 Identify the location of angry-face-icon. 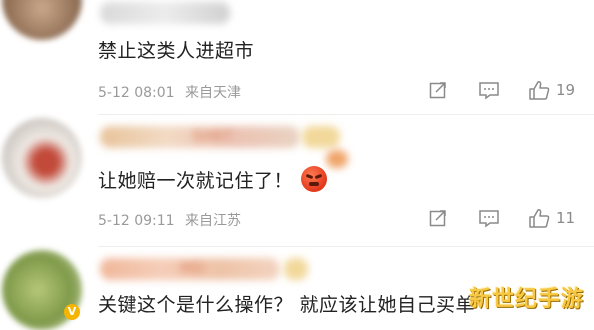
(314, 179).